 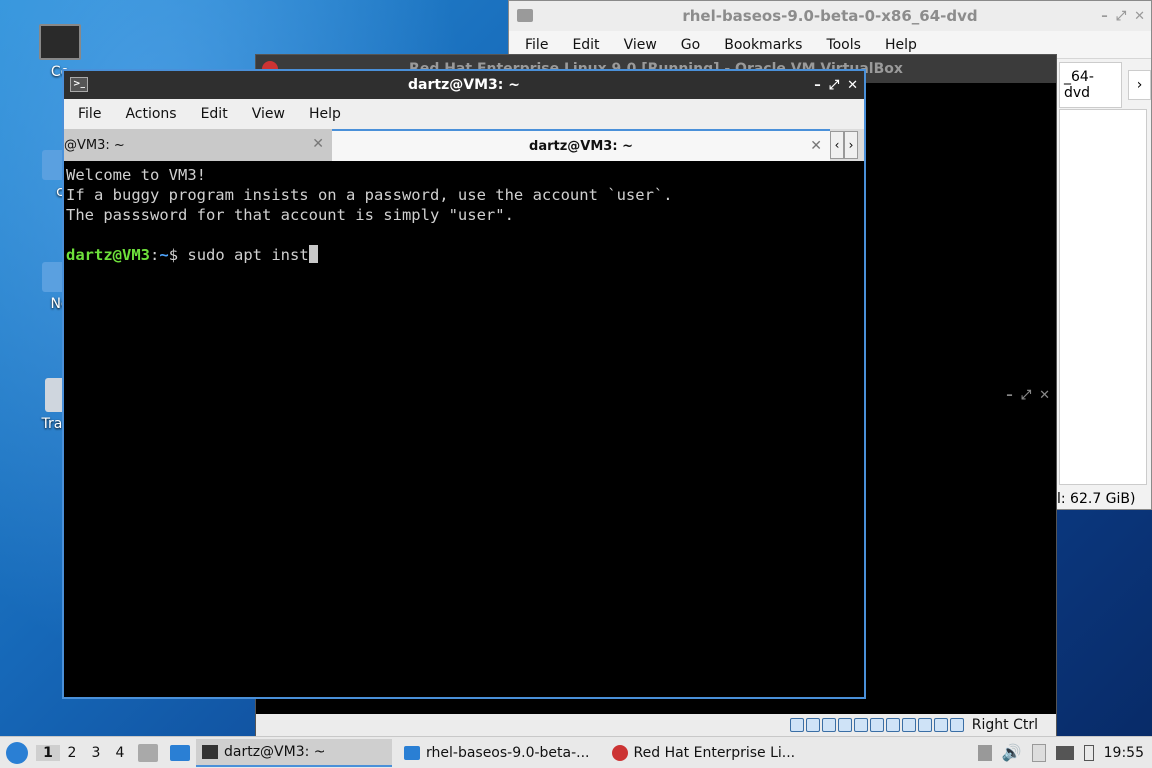 I want to click on battery-icon, so click(x=1088, y=752).